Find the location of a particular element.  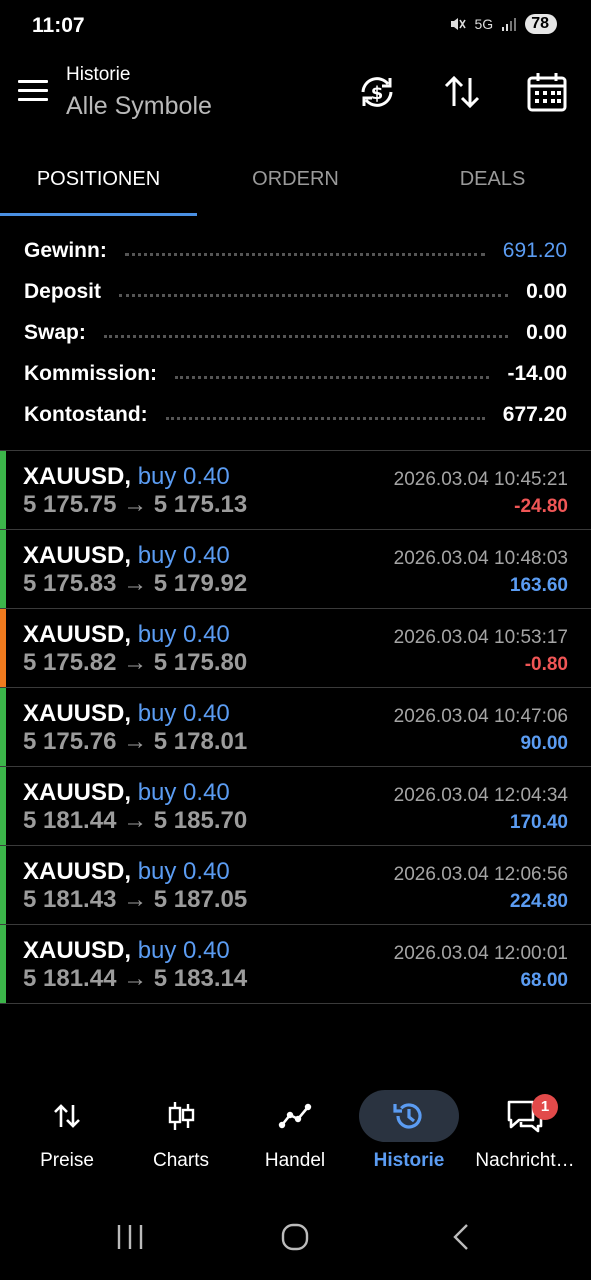

home-icon is located at coordinates (295, 1237).